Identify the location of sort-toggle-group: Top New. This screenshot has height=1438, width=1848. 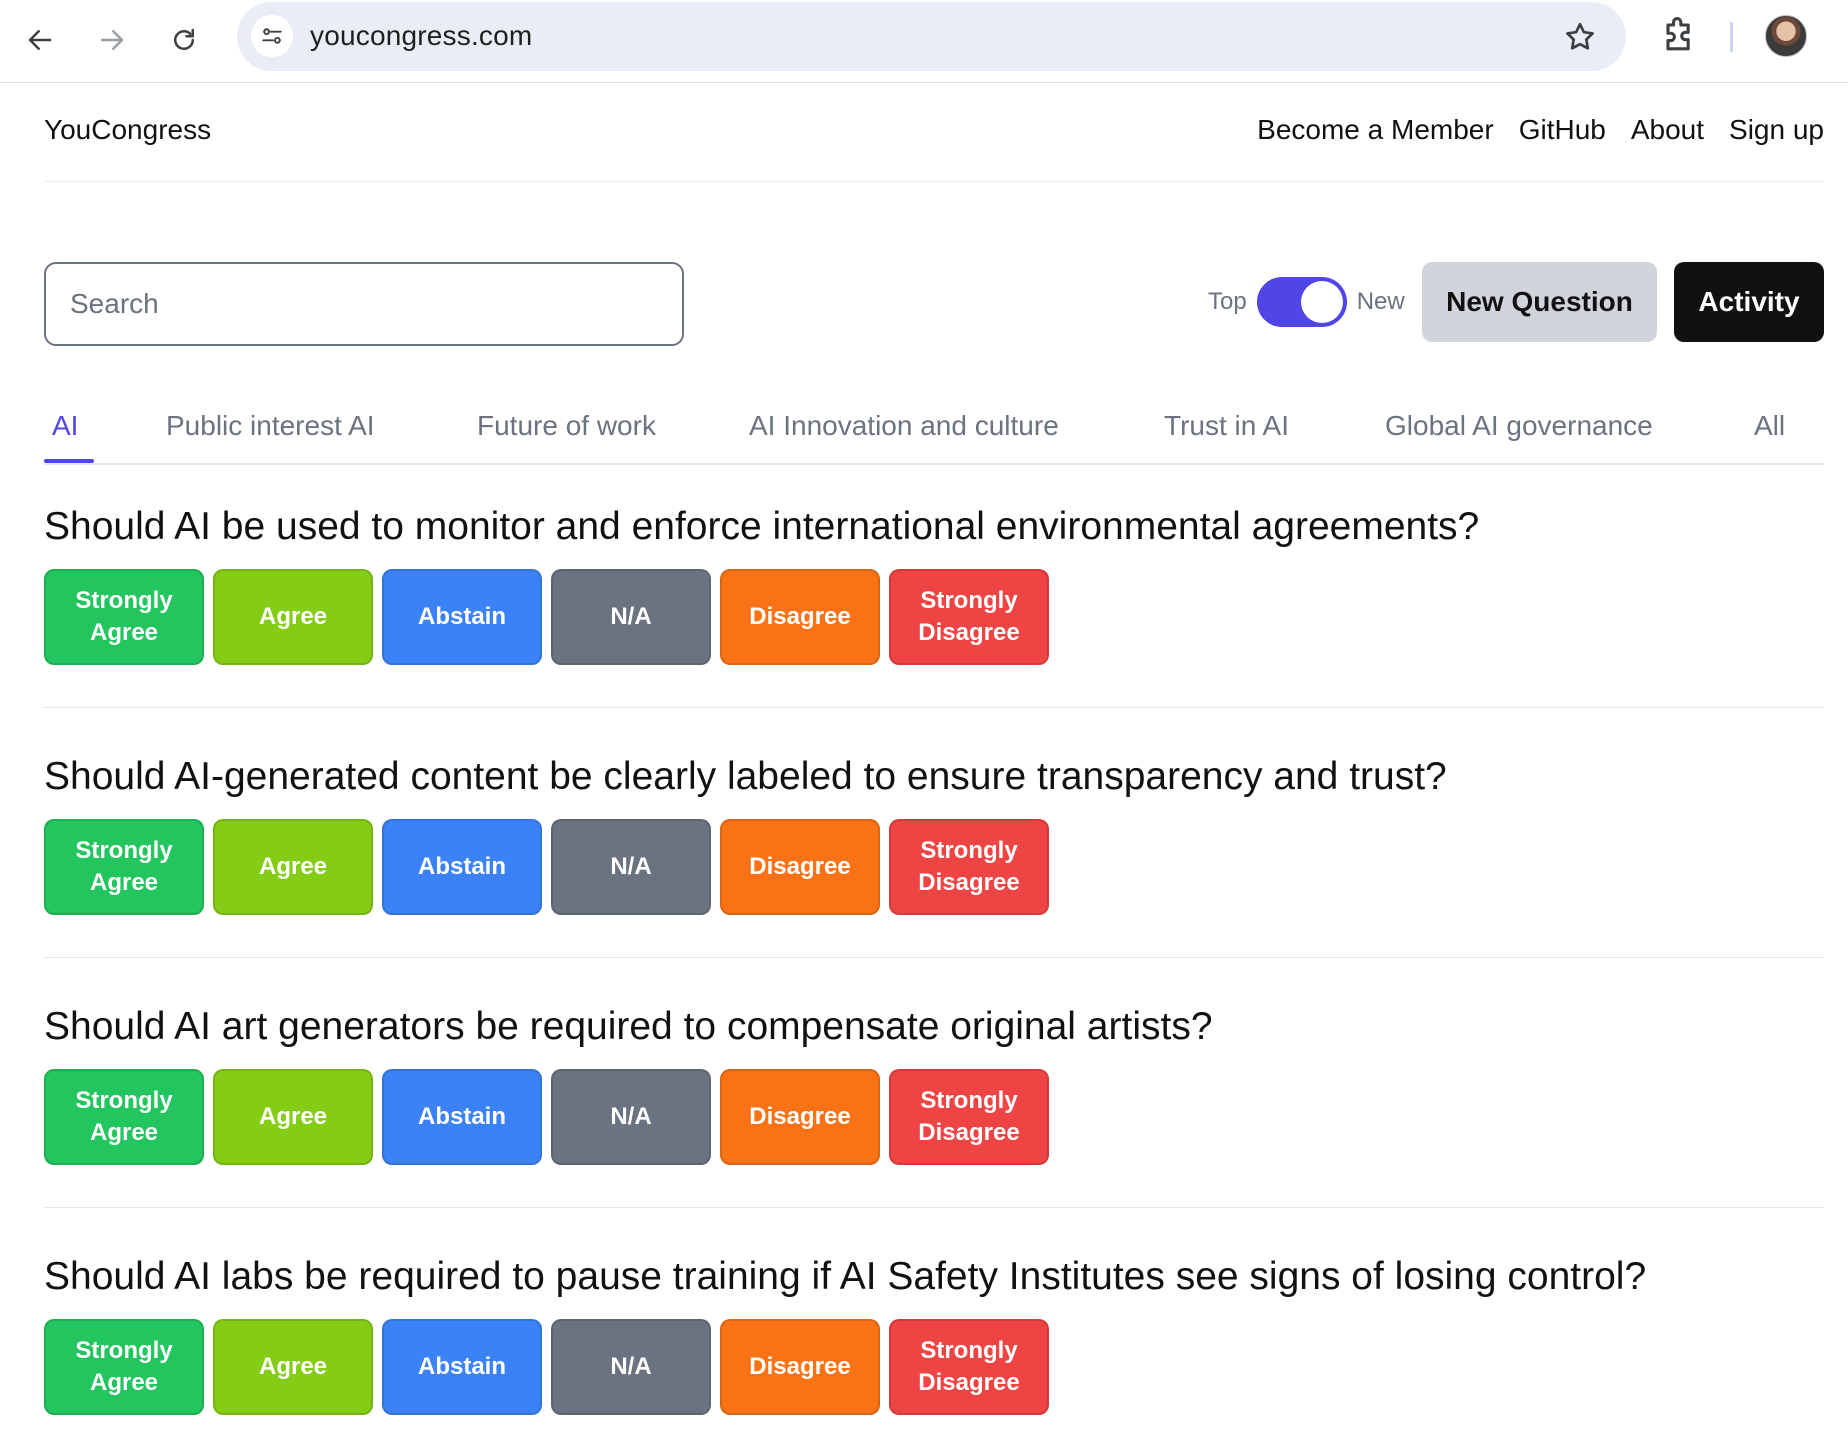
(1306, 302).